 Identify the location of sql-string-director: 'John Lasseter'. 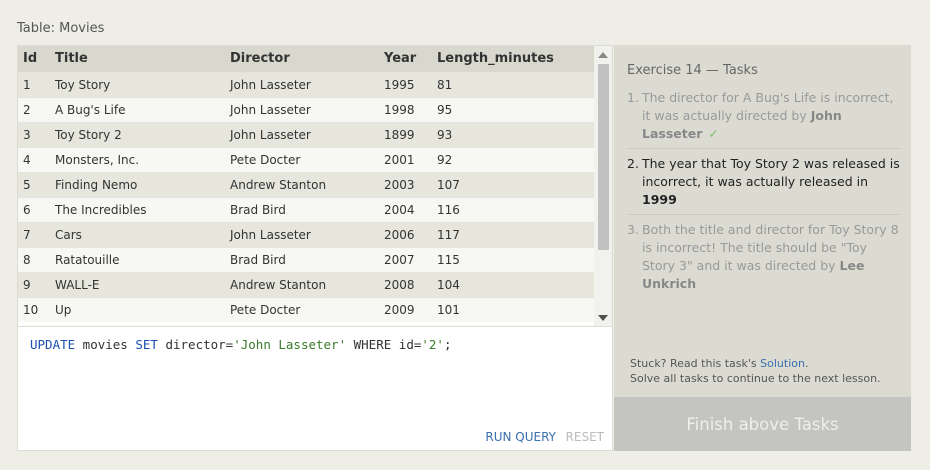
(290, 344).